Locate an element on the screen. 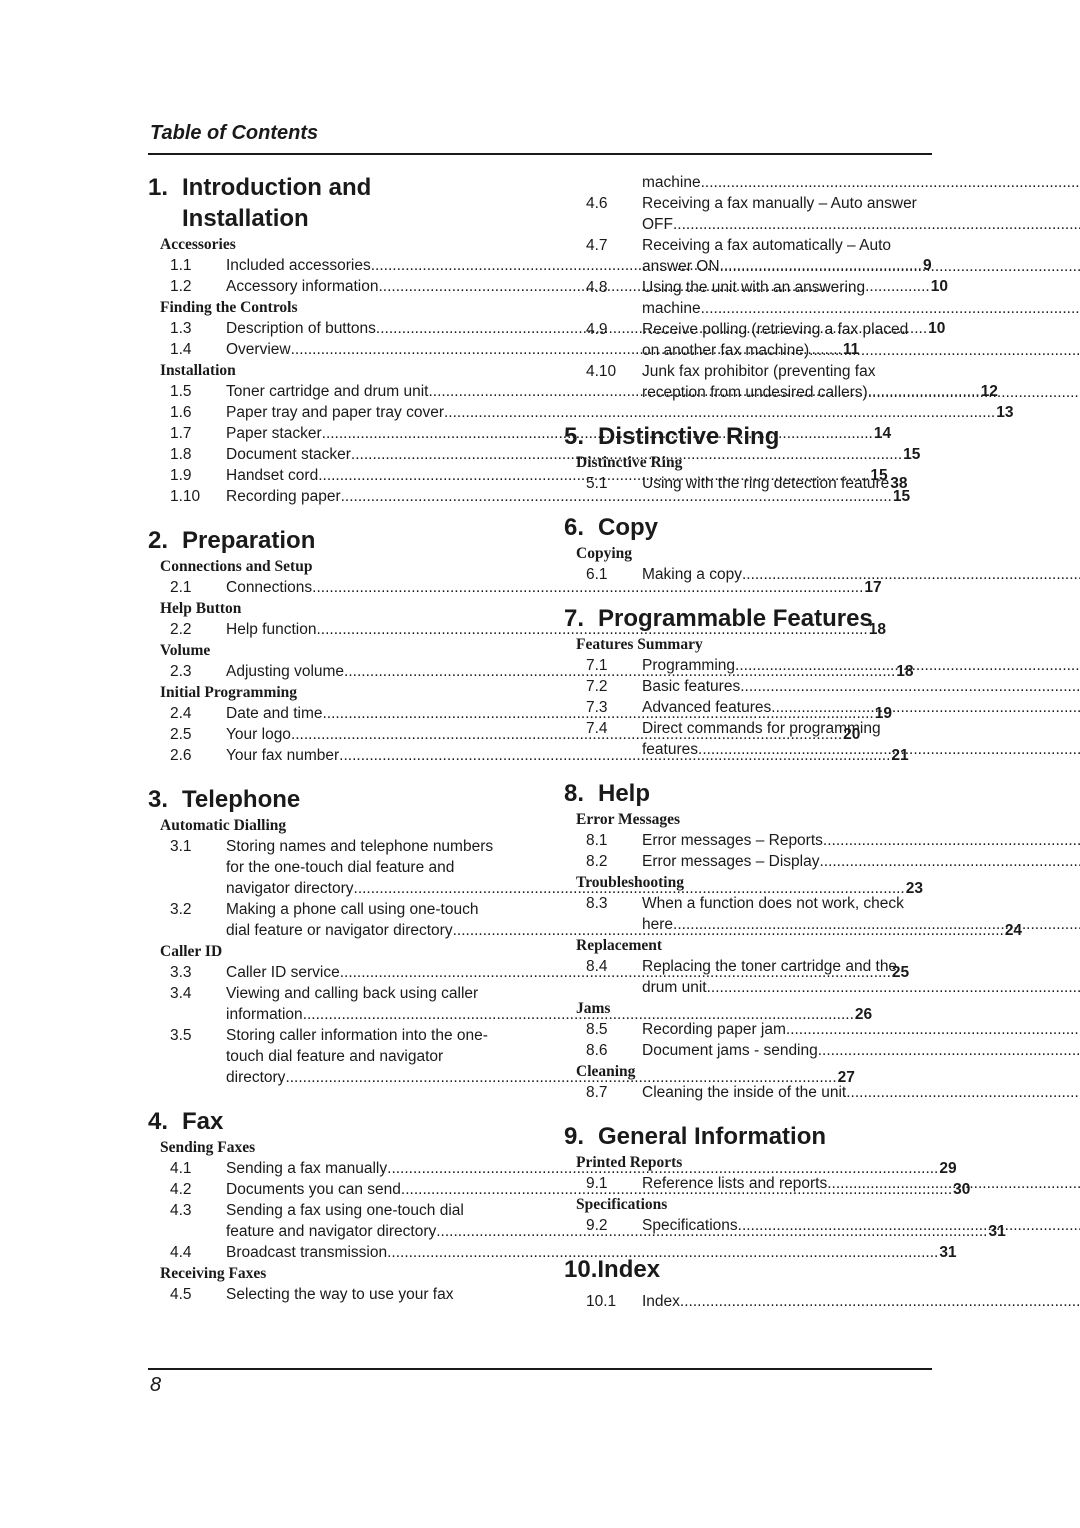 The height and width of the screenshot is (1528, 1080). entry-body: Selecting the way to use your fax is located at coordinates (370, 1294).